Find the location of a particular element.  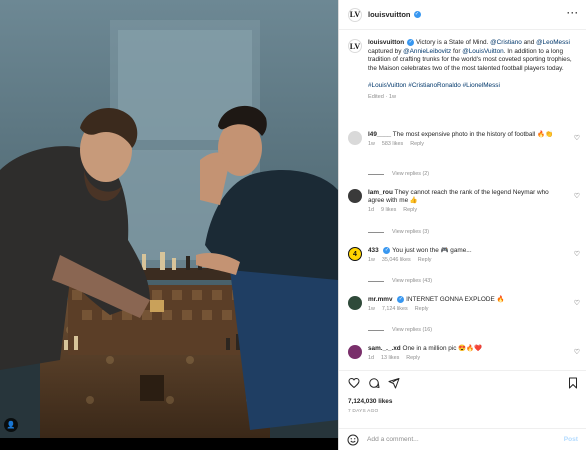

post-header: LV louisvuitton ✓ ··· is located at coordinates (462, 15).